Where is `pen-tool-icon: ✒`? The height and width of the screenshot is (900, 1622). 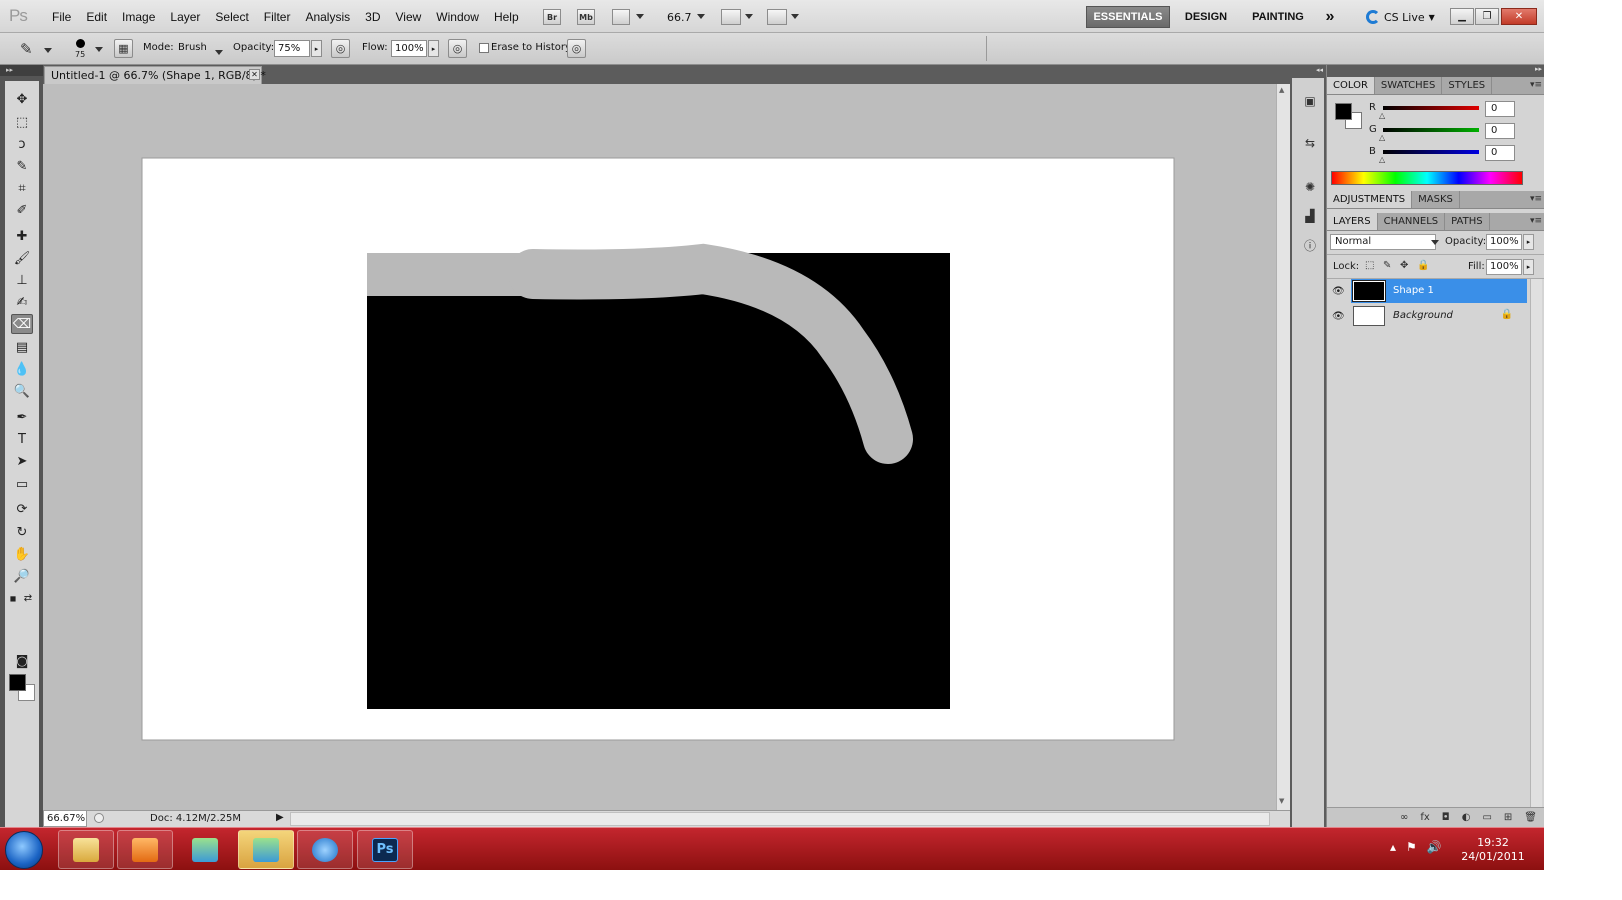
pen-tool-icon: ✒ is located at coordinates (22, 417).